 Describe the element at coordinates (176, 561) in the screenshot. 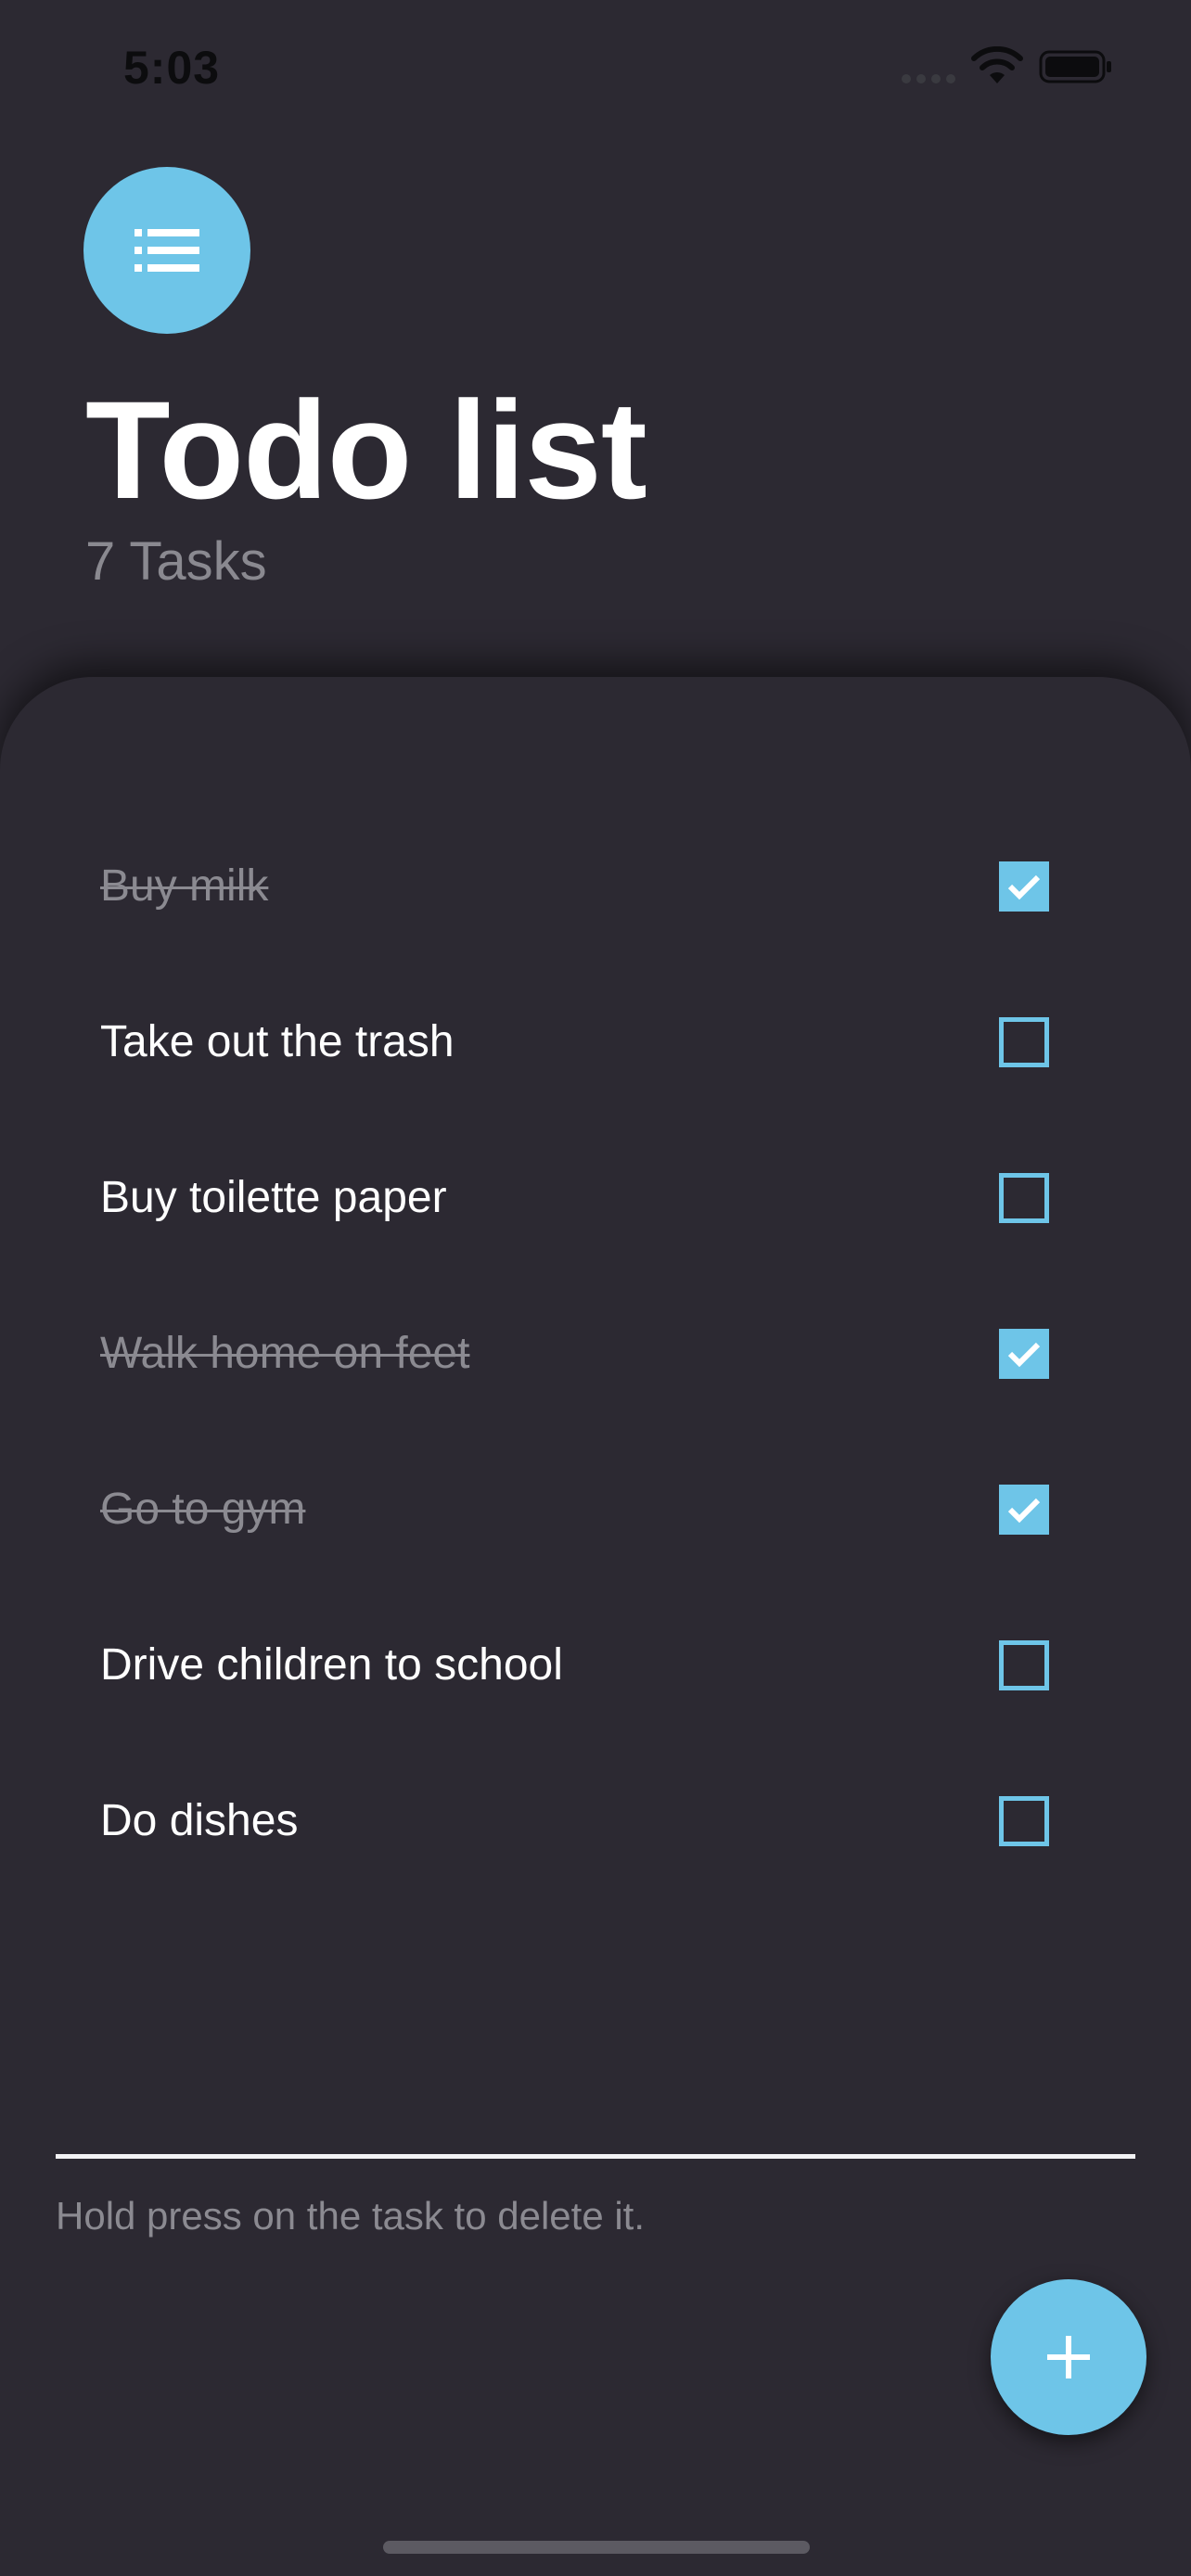

I see `task-count: 7 Tasks` at that location.